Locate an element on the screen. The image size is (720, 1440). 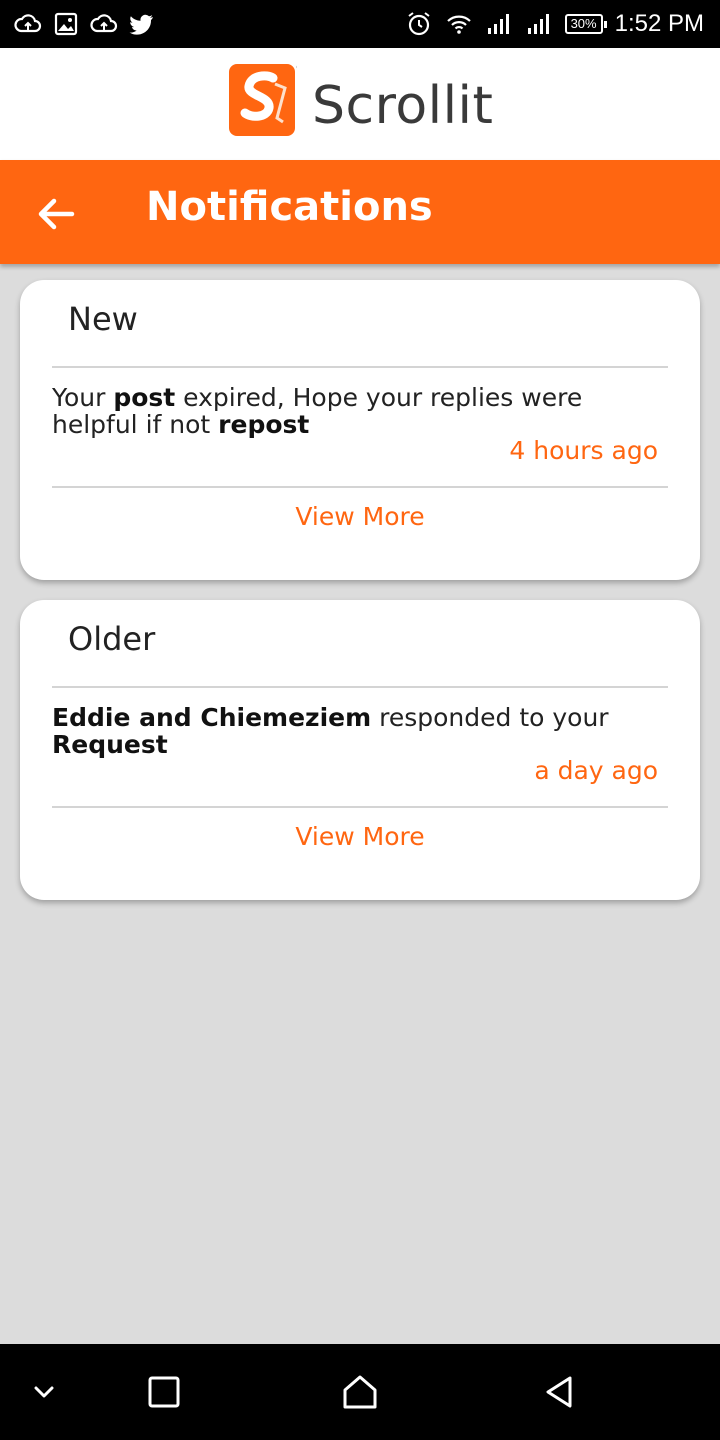
square-icon is located at coordinates (164, 1392).